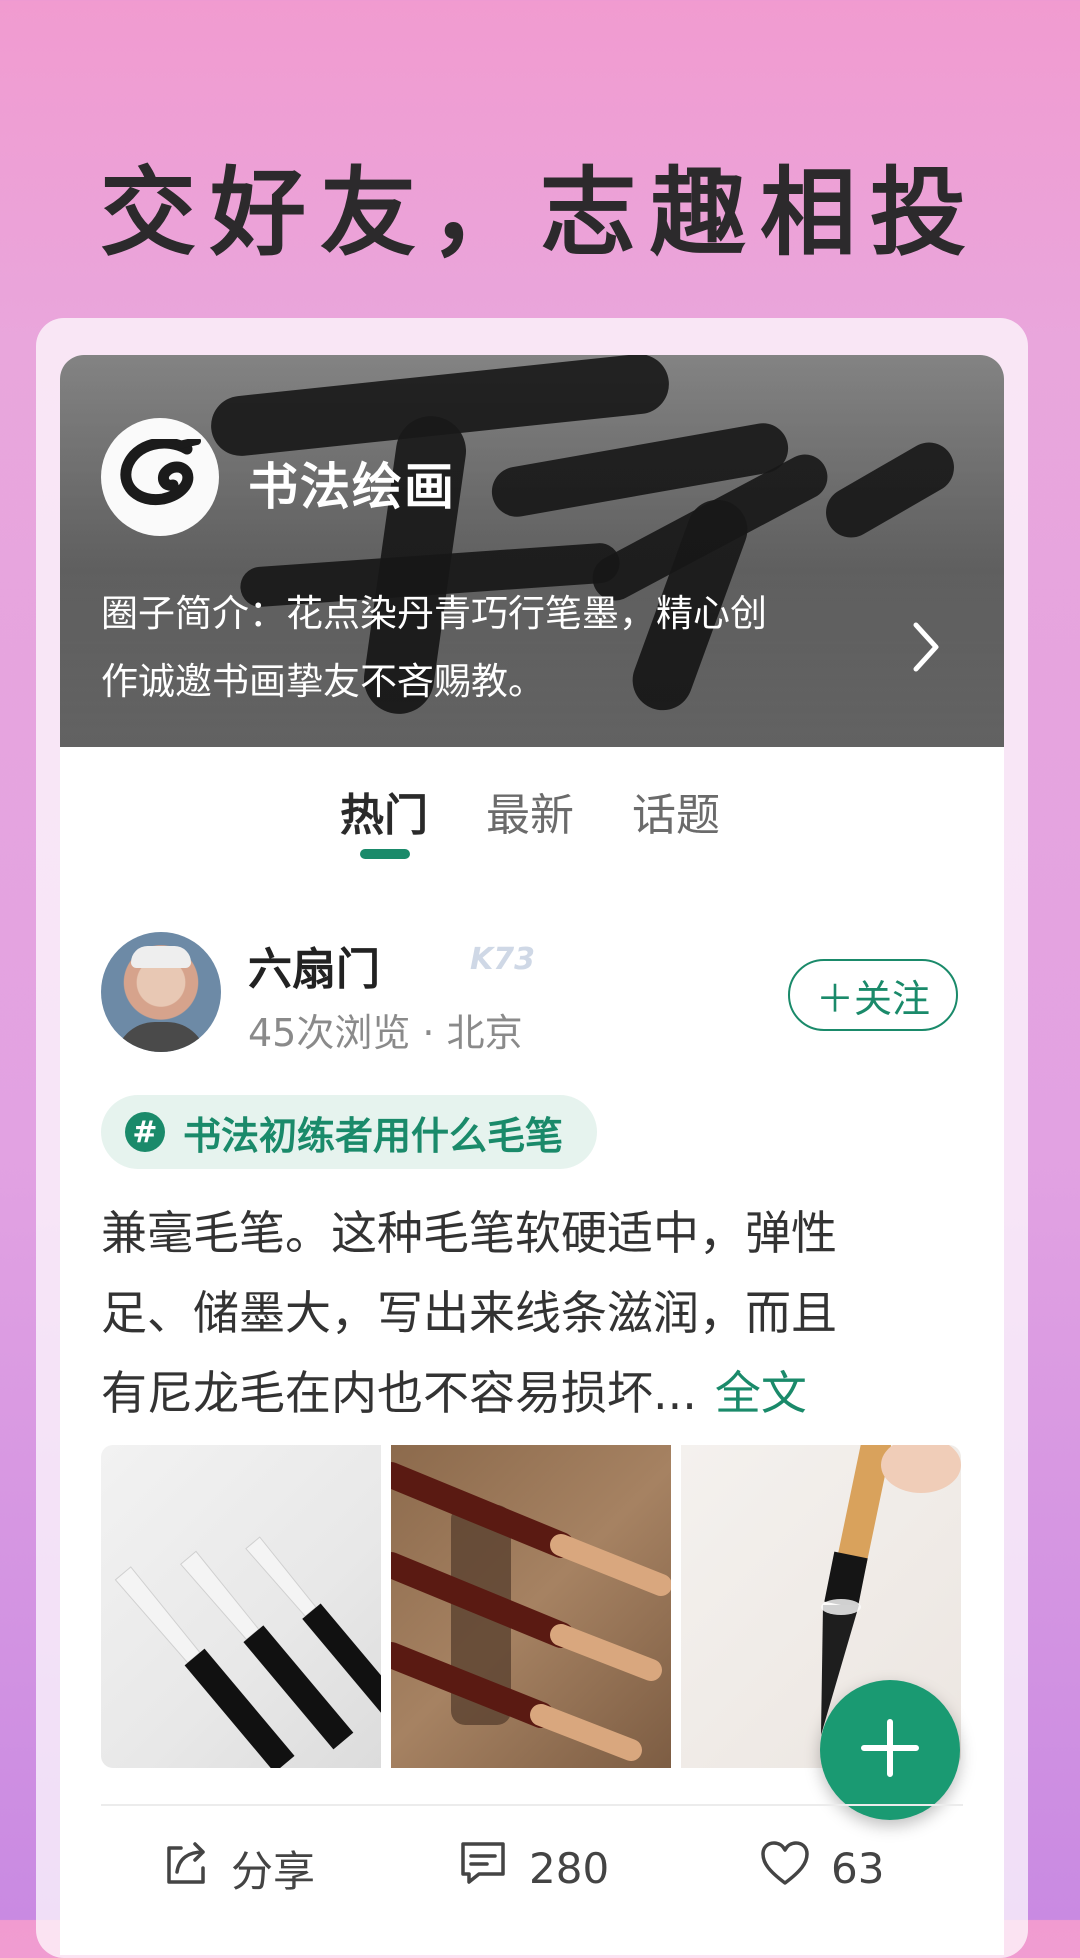 The width and height of the screenshot is (1080, 1958). I want to click on read-more-link: 全文, so click(761, 1393).